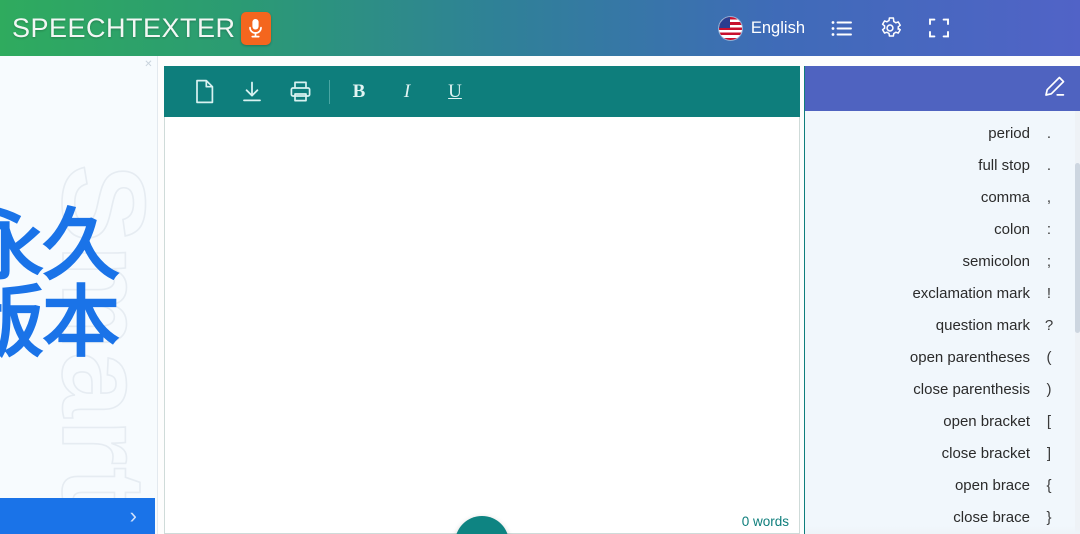 This screenshot has height=534, width=1080. I want to click on download-icon, so click(252, 91).